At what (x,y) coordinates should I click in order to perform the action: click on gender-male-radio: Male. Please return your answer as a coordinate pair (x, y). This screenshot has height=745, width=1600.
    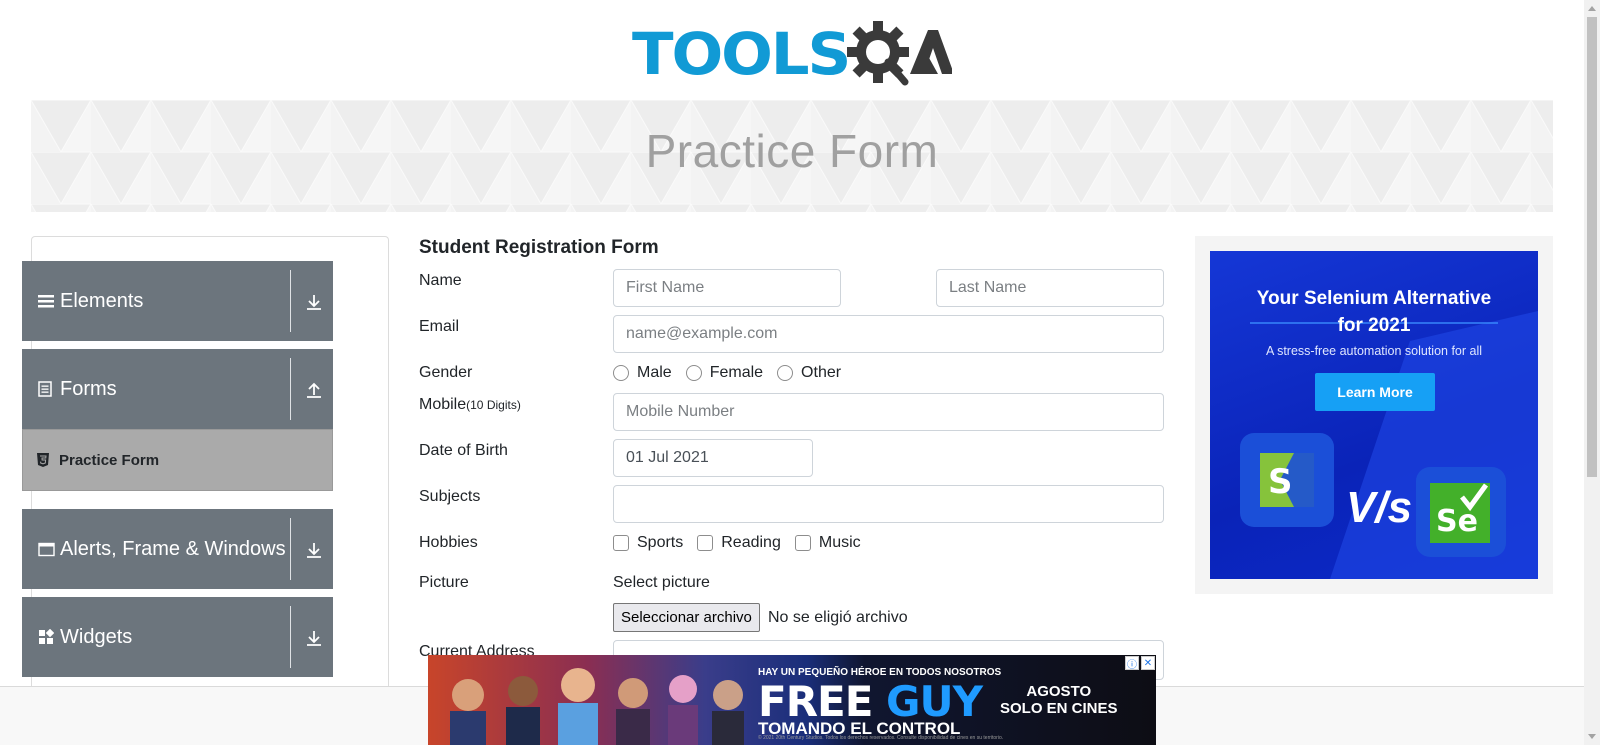
    Looking at the image, I should click on (642, 373).